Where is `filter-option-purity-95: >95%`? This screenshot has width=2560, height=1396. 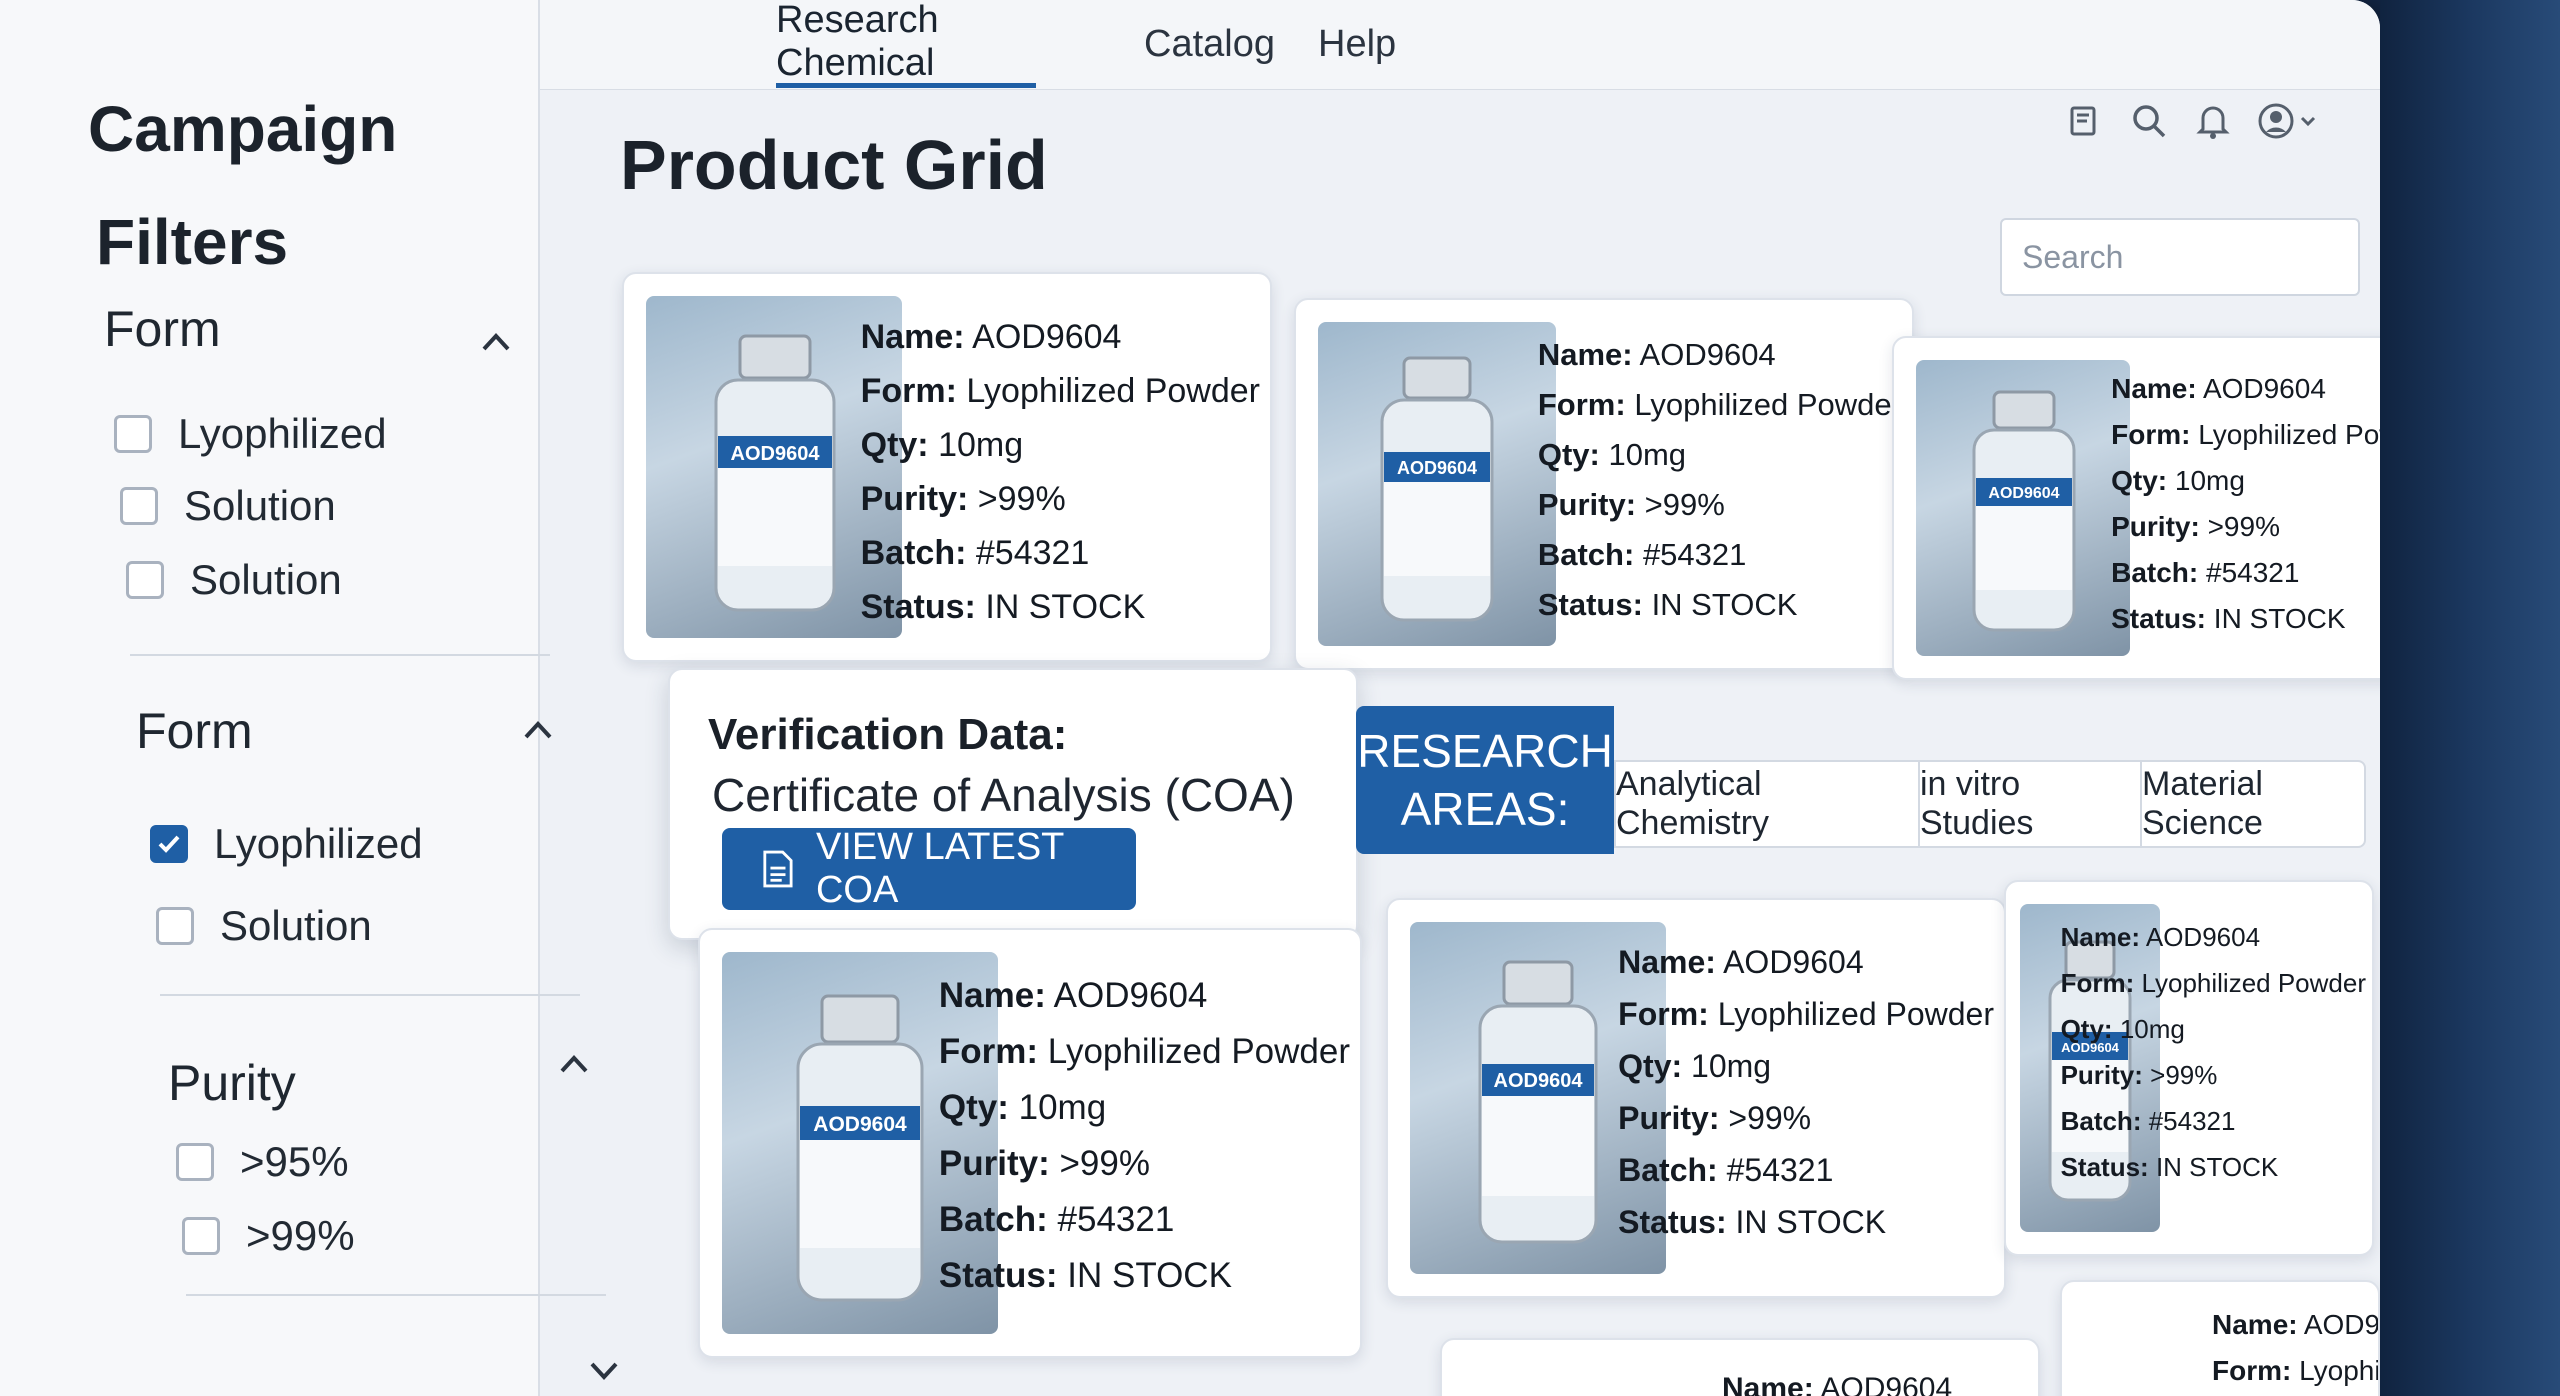 filter-option-purity-95: >95% is located at coordinates (262, 1162).